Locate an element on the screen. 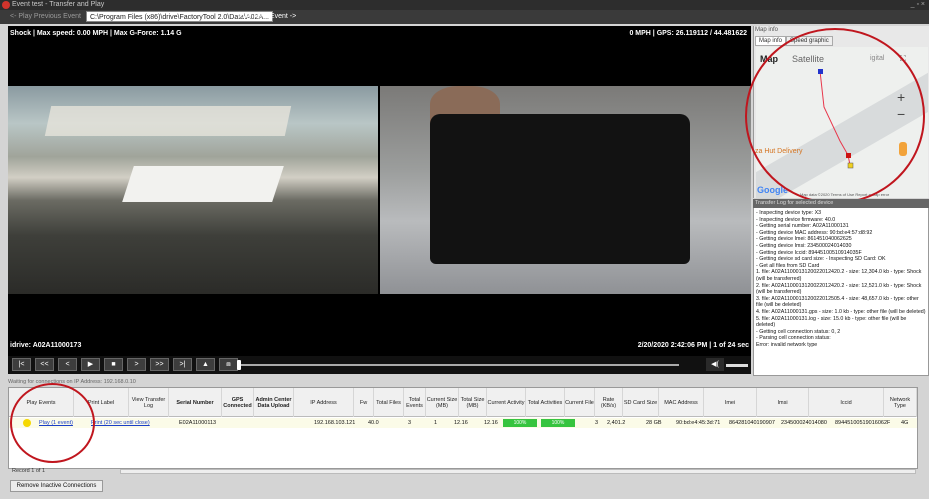  column-header: Total Files is located at coordinates (389, 402).